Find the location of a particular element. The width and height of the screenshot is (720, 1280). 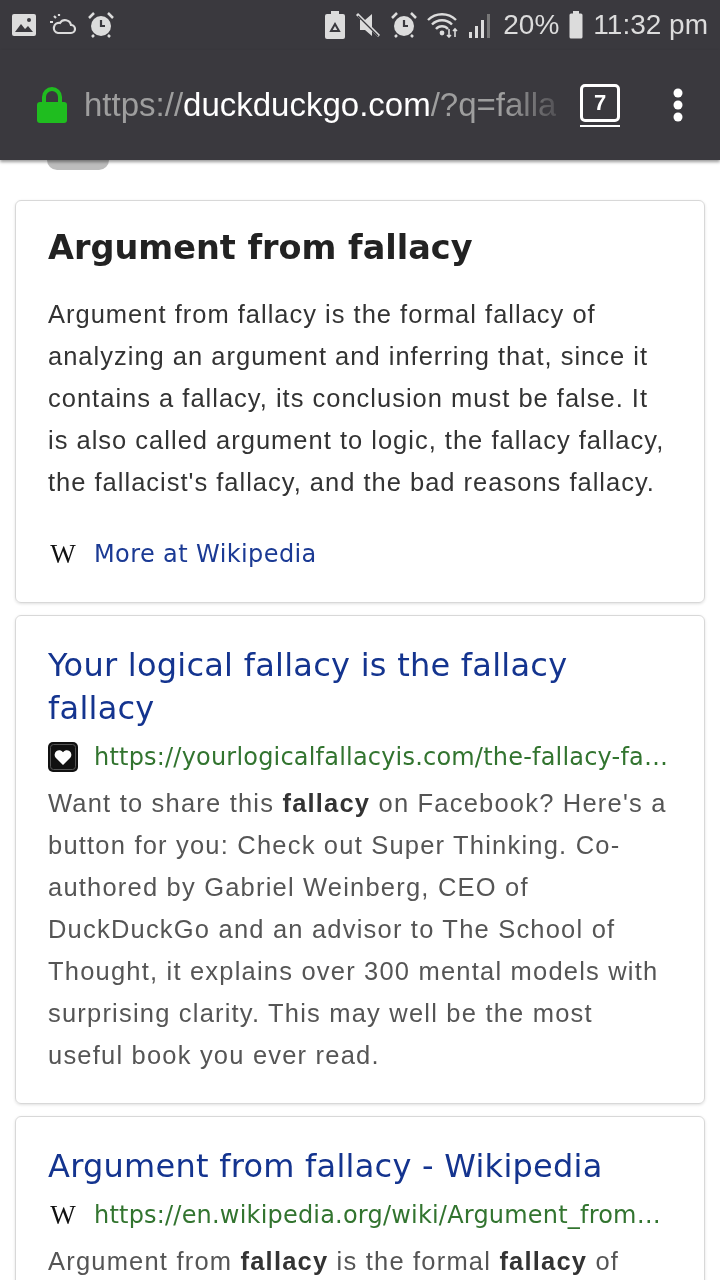

clock-time: 11:32 pm is located at coordinates (650, 25).